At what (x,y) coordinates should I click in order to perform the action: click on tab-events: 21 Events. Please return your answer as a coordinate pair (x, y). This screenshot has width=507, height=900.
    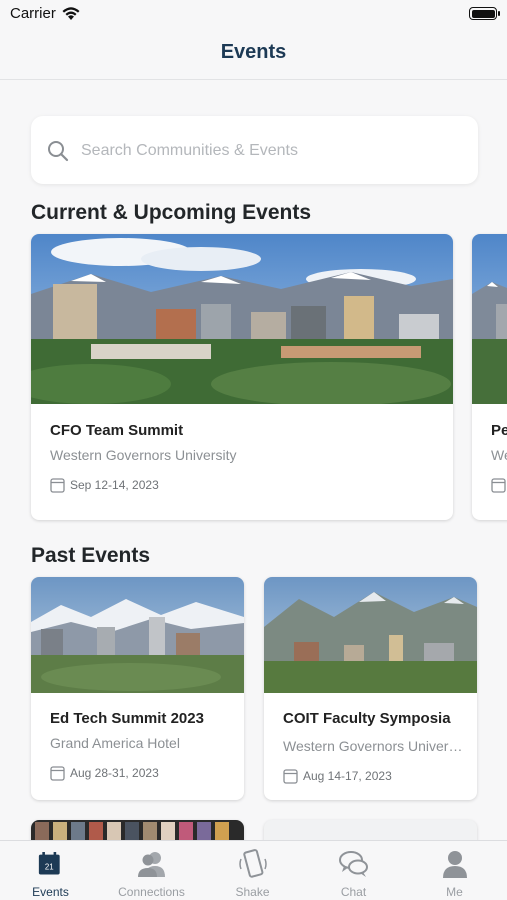
    Looking at the image, I should click on (50, 870).